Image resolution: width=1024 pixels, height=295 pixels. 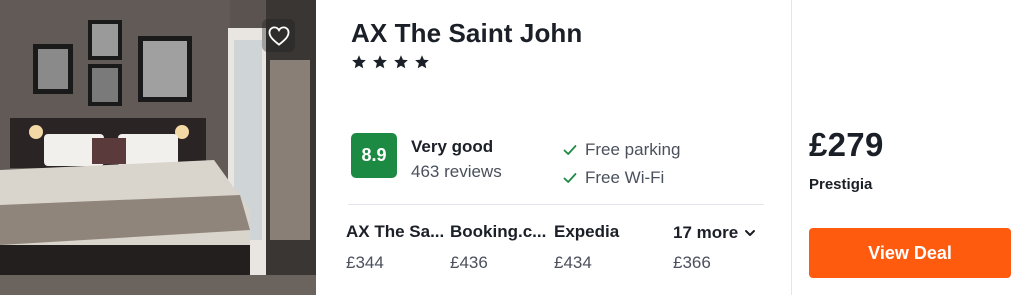 I want to click on provider-price: £434, so click(x=573, y=262).